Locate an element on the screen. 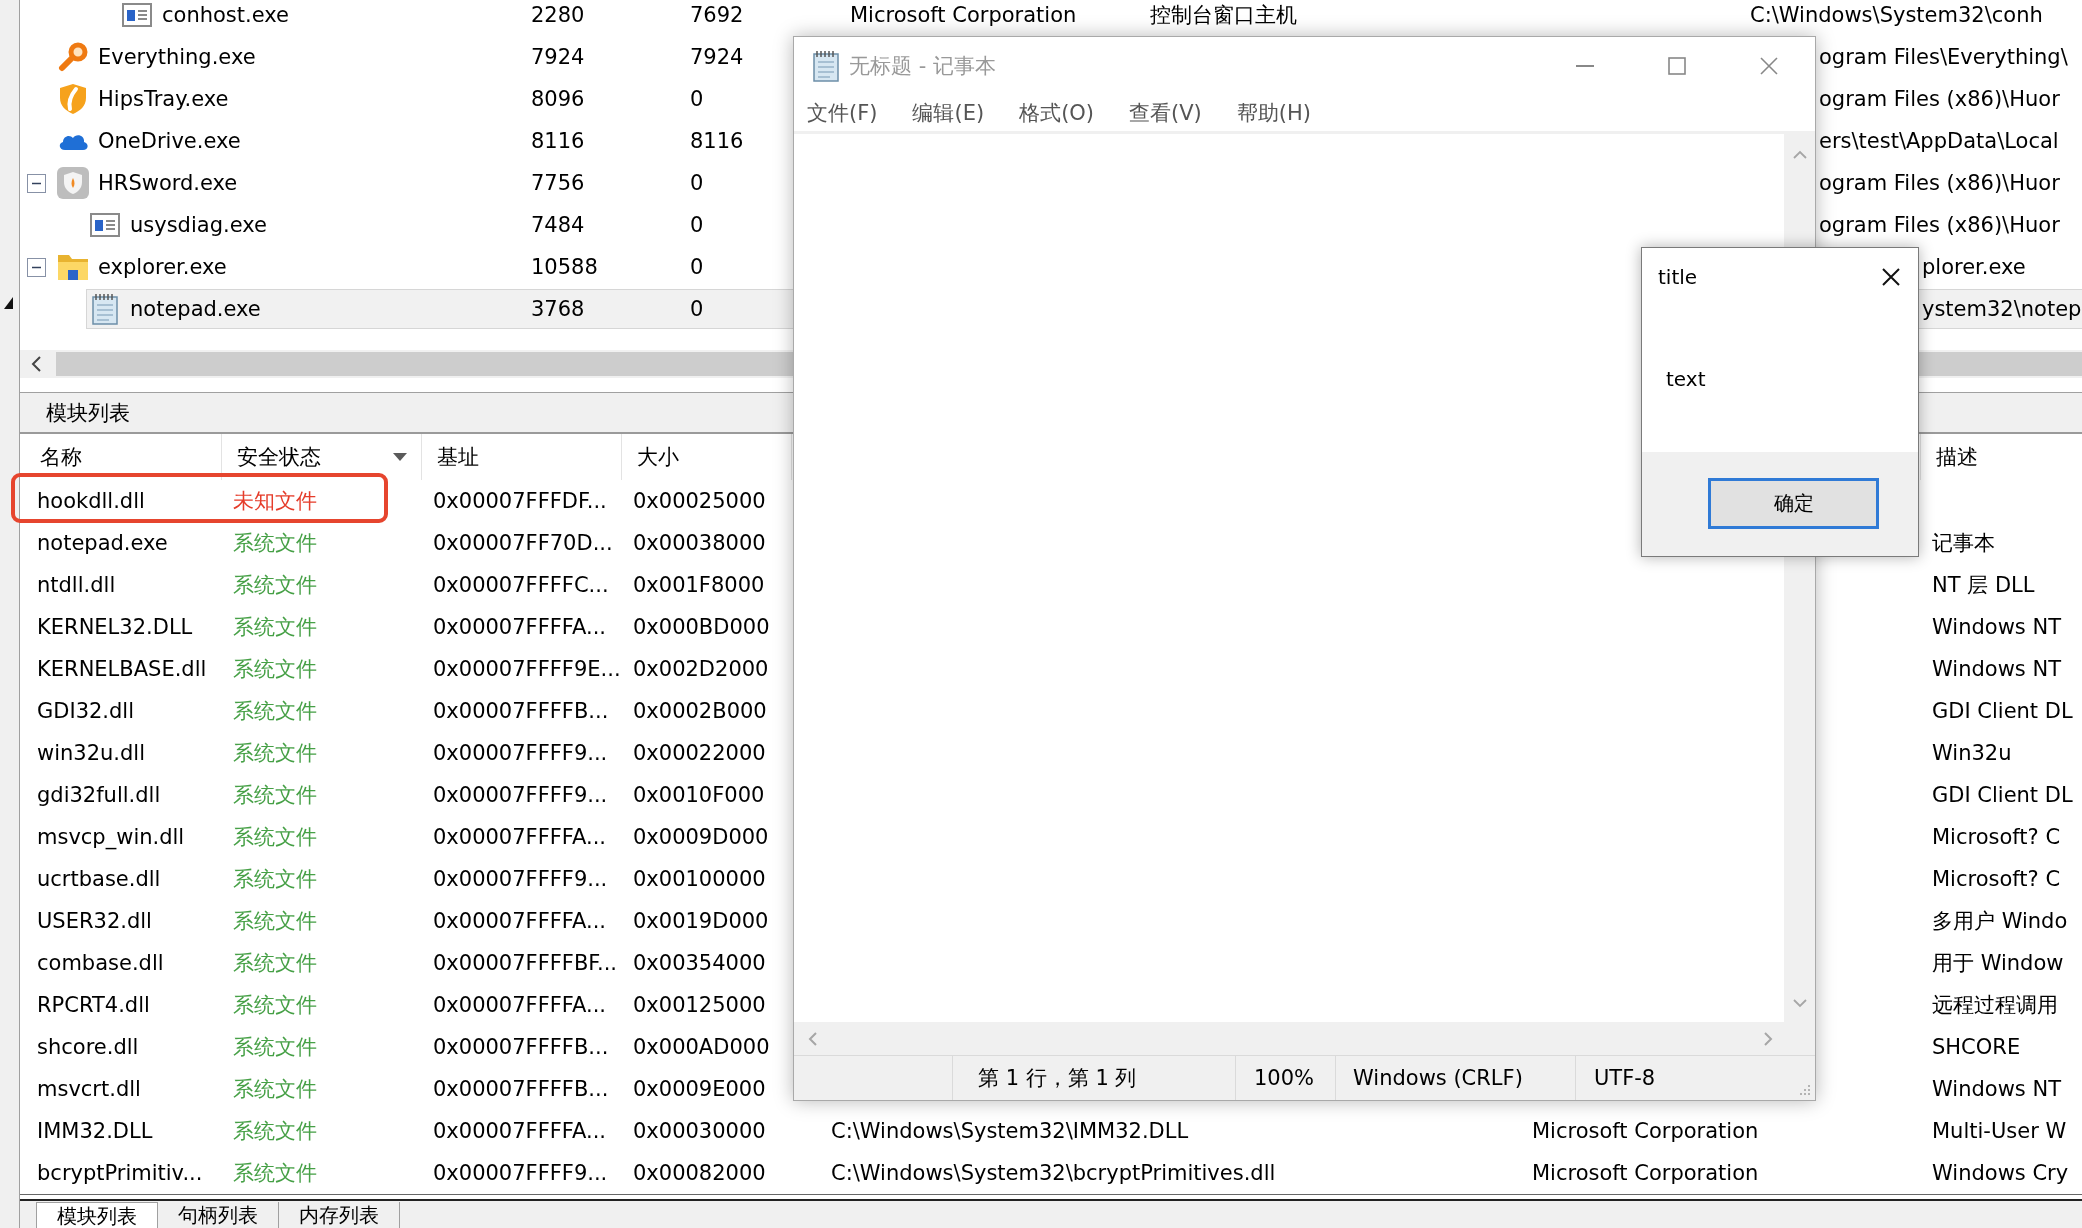 The image size is (2082, 1228). process-name: Everything.exe is located at coordinates (177, 57).